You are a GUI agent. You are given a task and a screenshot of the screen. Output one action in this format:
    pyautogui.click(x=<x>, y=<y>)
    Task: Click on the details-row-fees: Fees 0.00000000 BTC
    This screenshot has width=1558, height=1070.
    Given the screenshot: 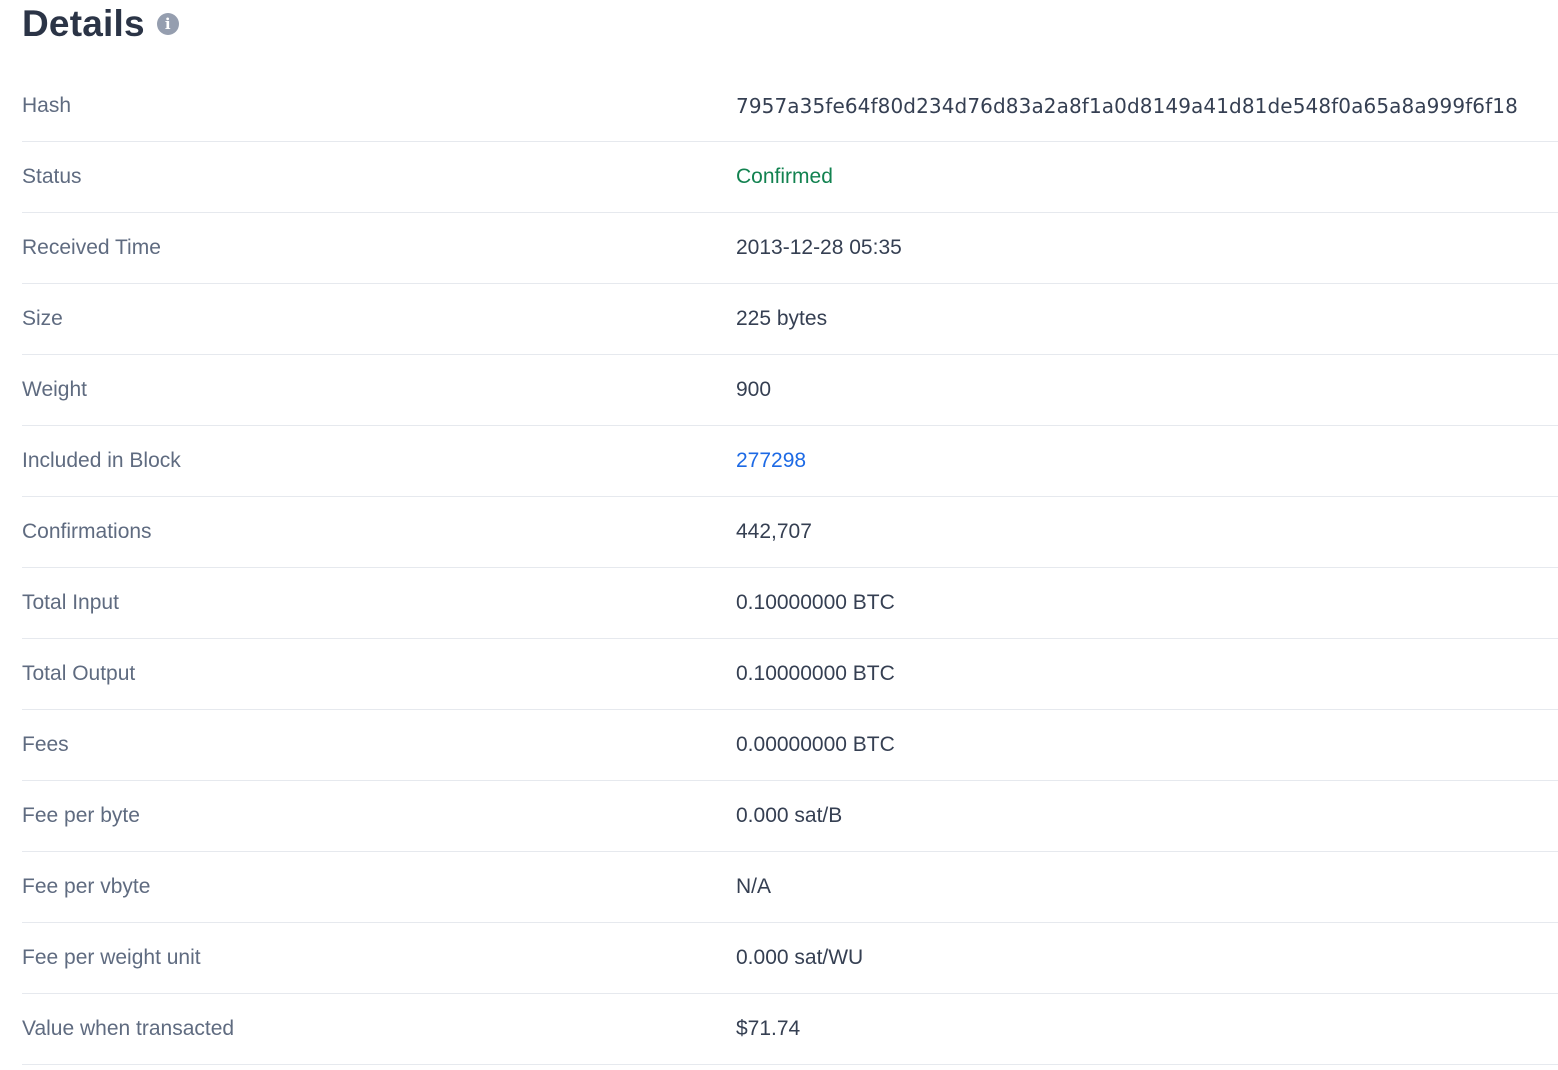 What is the action you would take?
    pyautogui.click(x=790, y=745)
    